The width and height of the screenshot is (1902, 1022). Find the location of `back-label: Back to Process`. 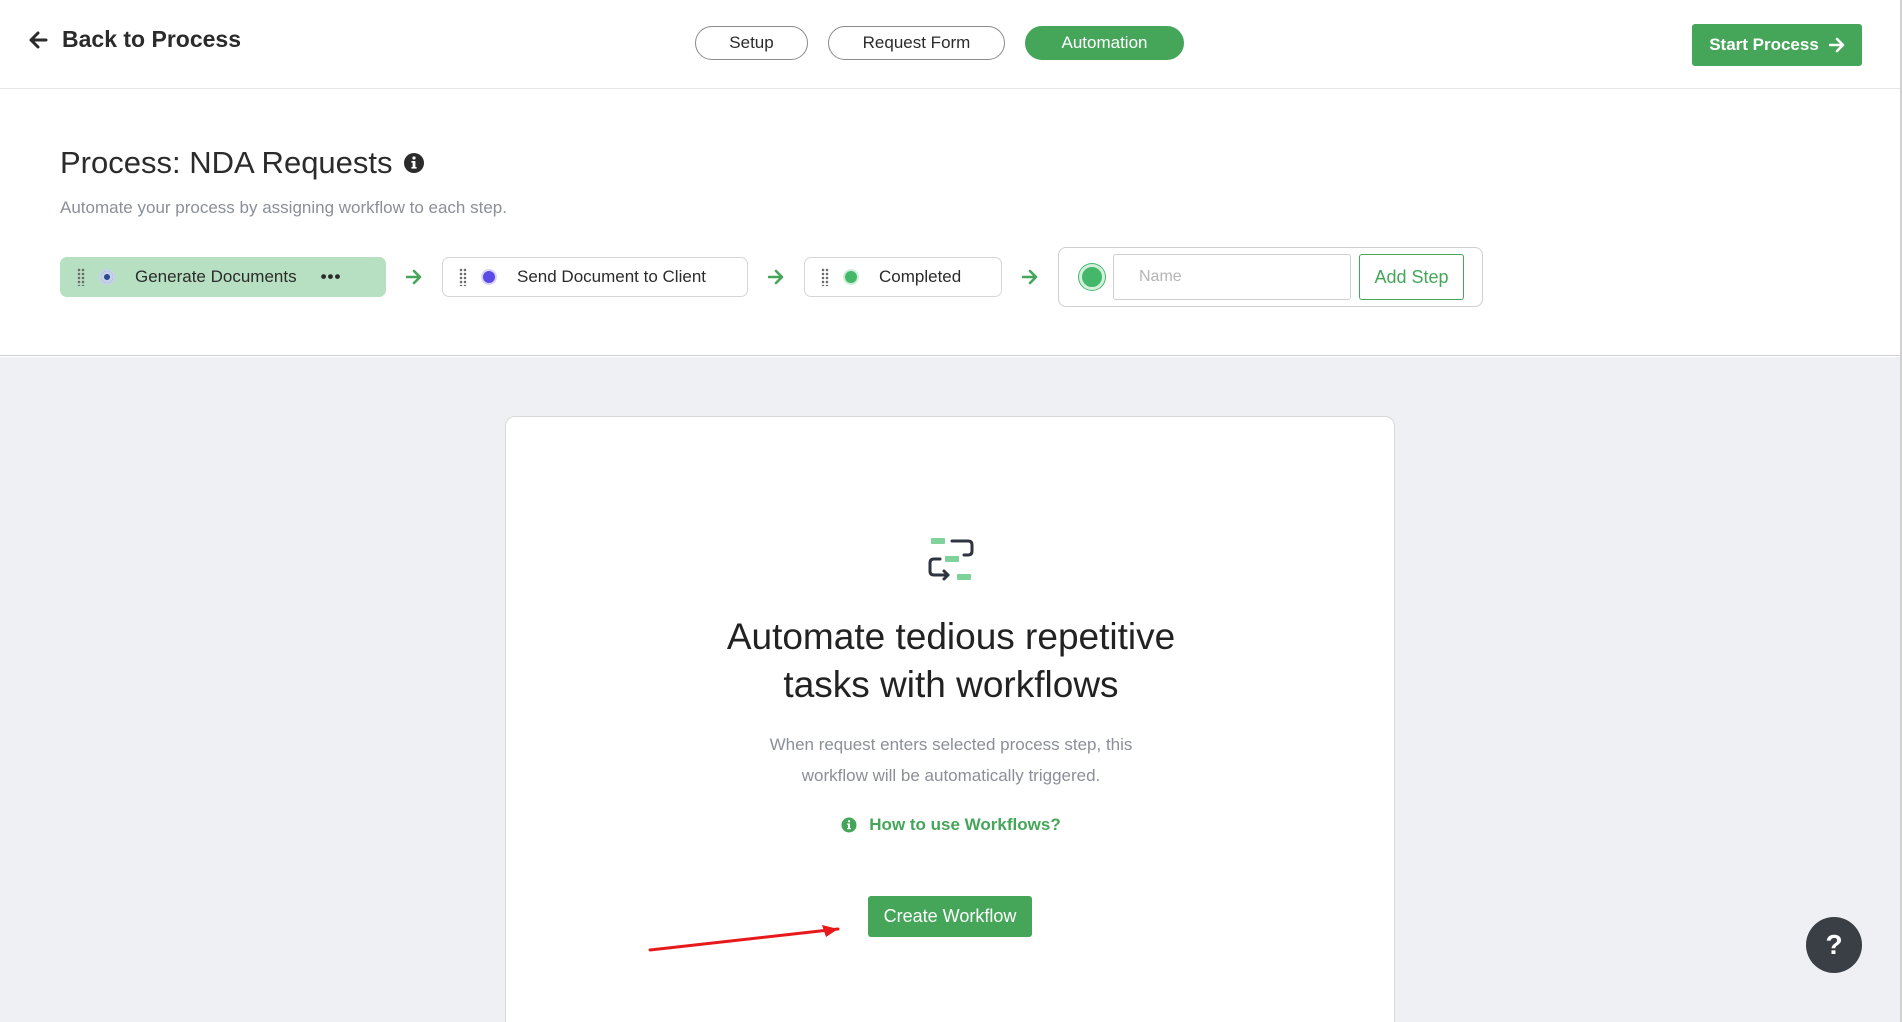

back-label: Back to Process is located at coordinates (151, 39).